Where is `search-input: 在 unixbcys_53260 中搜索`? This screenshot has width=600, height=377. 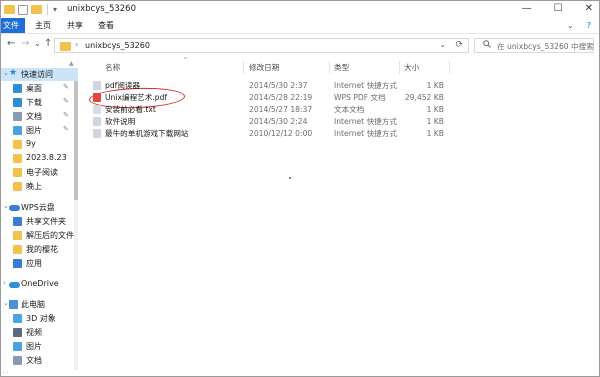
search-input: 在 unixbcys_53260 中搜索 is located at coordinates (545, 46).